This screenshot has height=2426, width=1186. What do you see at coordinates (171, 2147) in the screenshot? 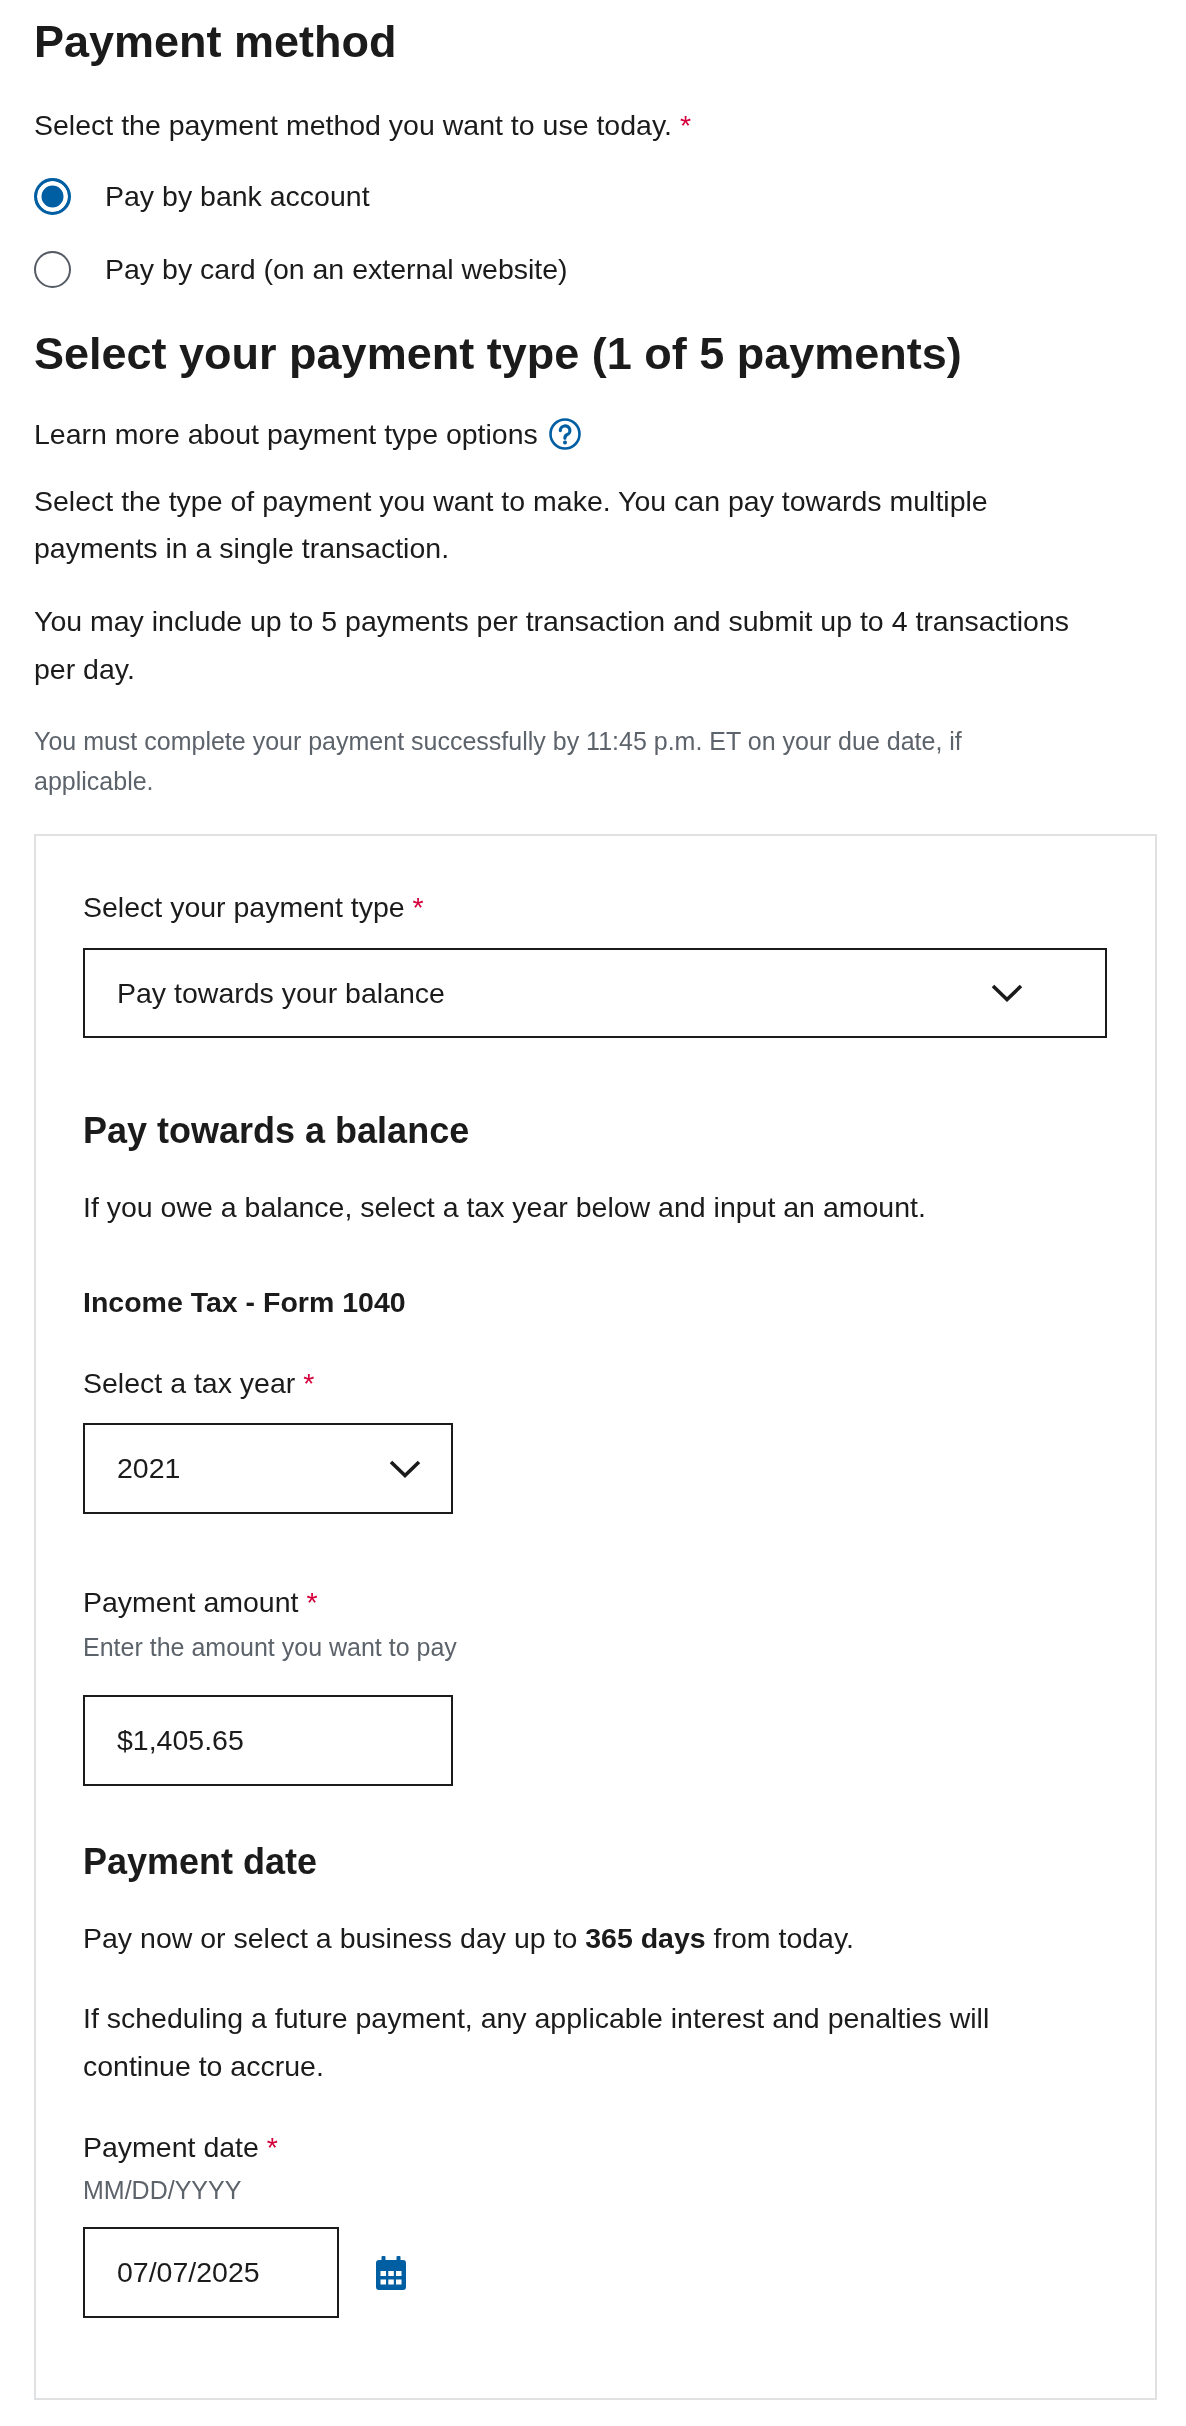
I see `field-label: Payment date` at bounding box center [171, 2147].